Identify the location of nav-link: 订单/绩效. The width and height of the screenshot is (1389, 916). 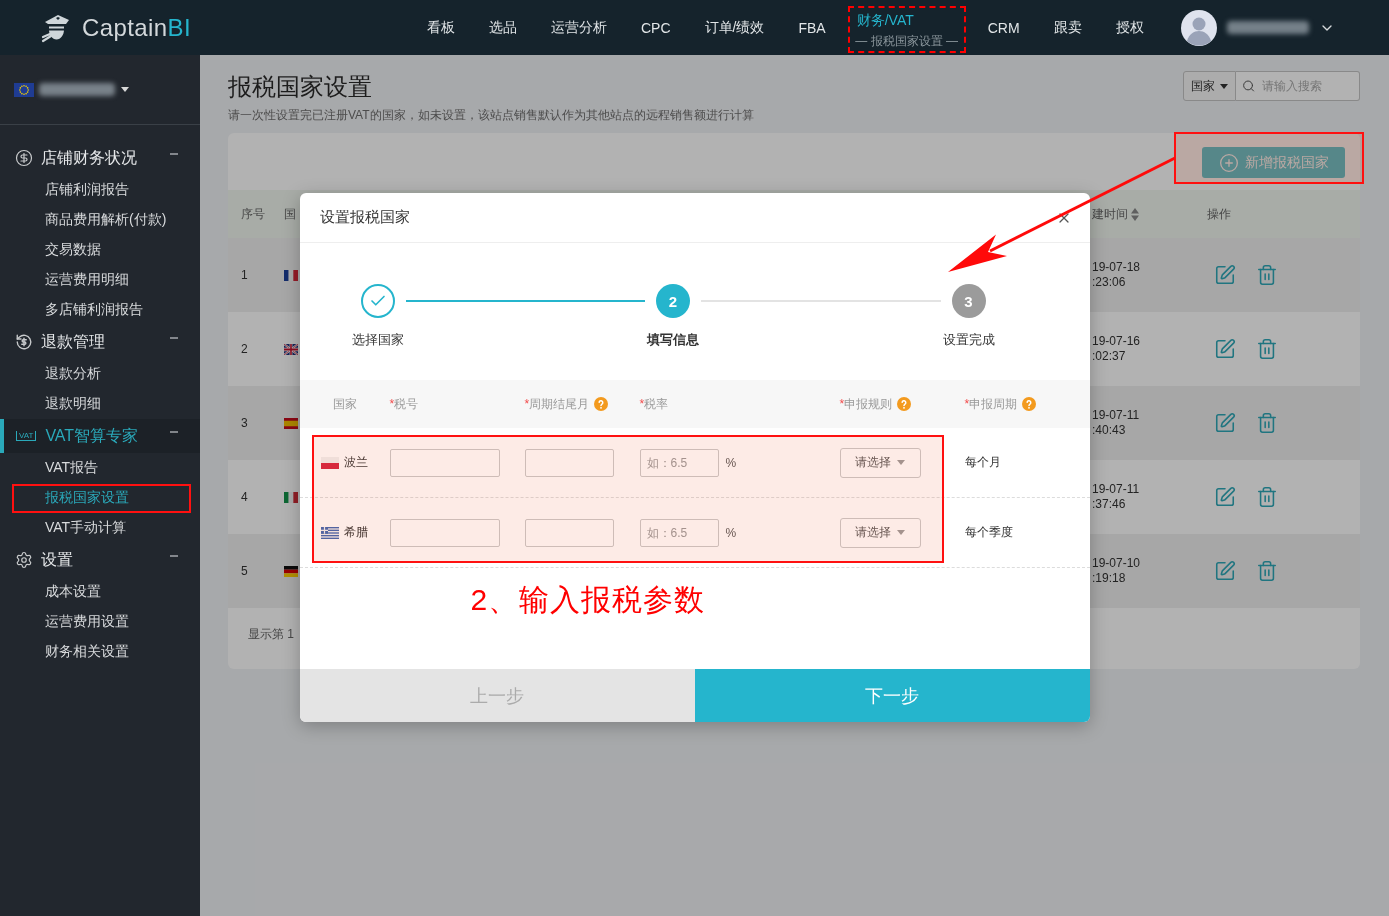
(734, 27).